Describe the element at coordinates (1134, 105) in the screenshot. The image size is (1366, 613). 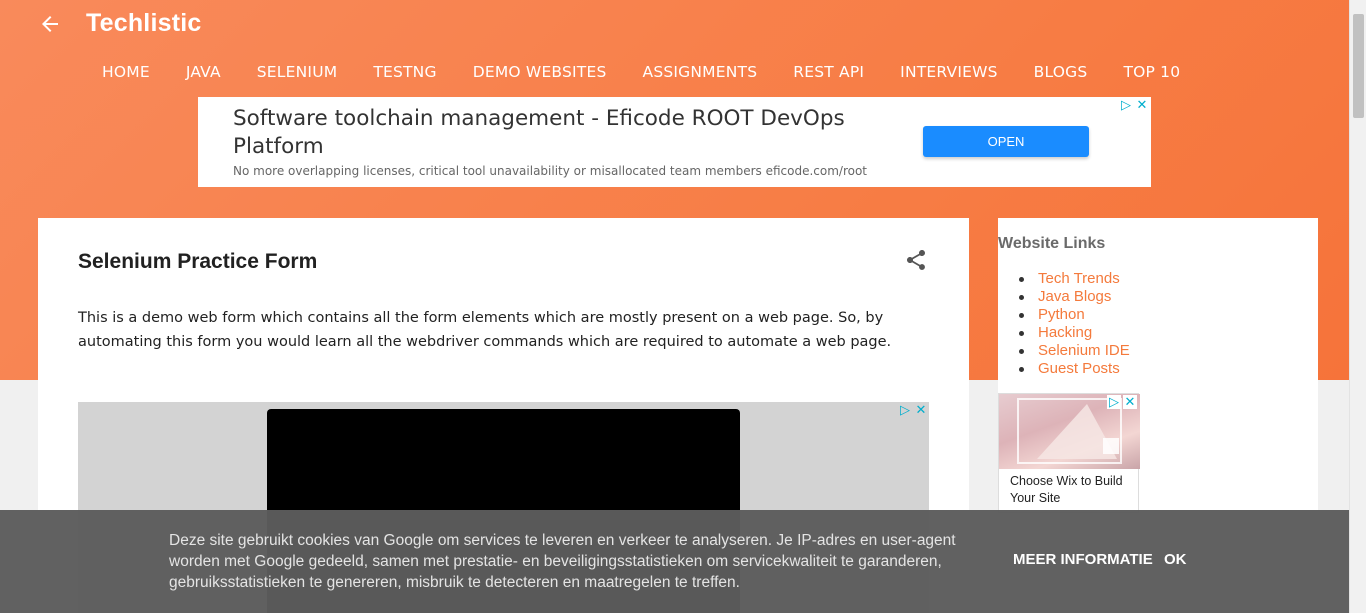
I see `ad-choices: ▷ ✕` at that location.